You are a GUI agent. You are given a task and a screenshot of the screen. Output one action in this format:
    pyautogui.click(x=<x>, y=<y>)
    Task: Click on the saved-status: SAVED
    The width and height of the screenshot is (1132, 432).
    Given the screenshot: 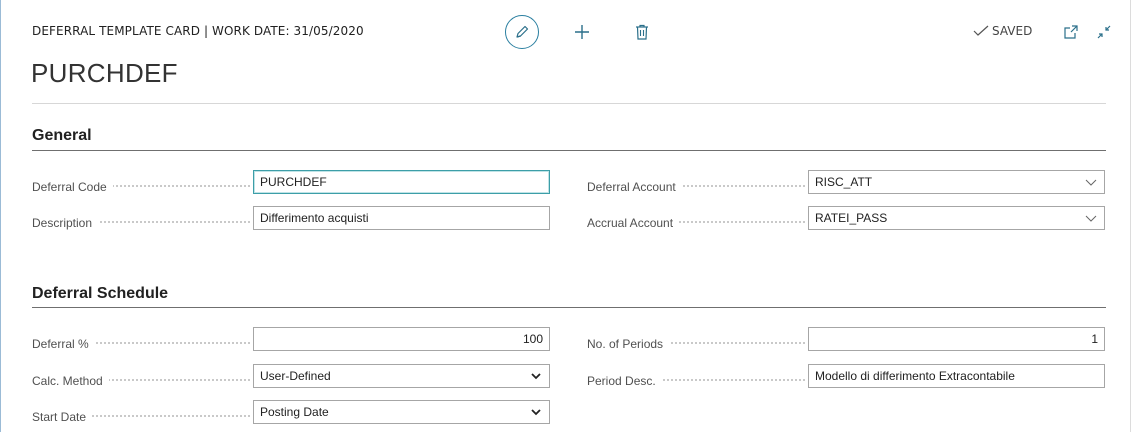 What is the action you would take?
    pyautogui.click(x=1002, y=31)
    